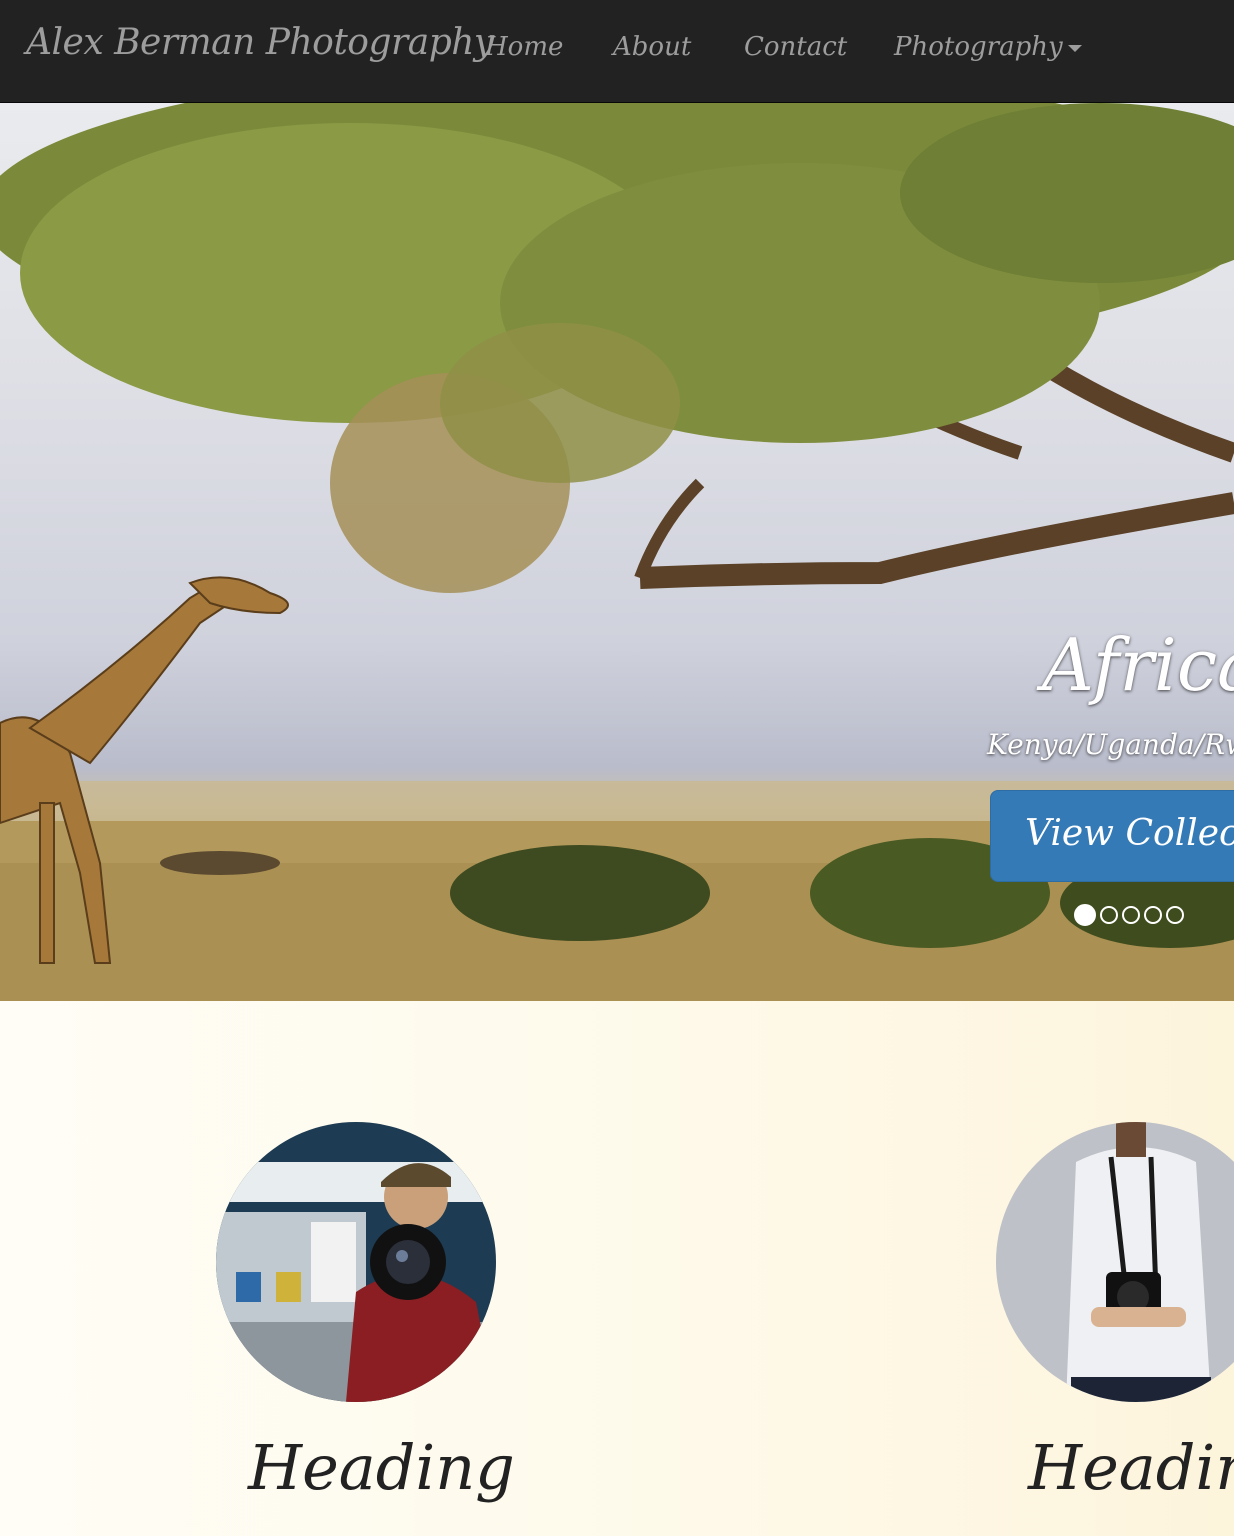 The width and height of the screenshot is (1234, 1536). Describe the element at coordinates (1131, 1467) in the screenshot. I see `column-heading-2: Heading` at that location.